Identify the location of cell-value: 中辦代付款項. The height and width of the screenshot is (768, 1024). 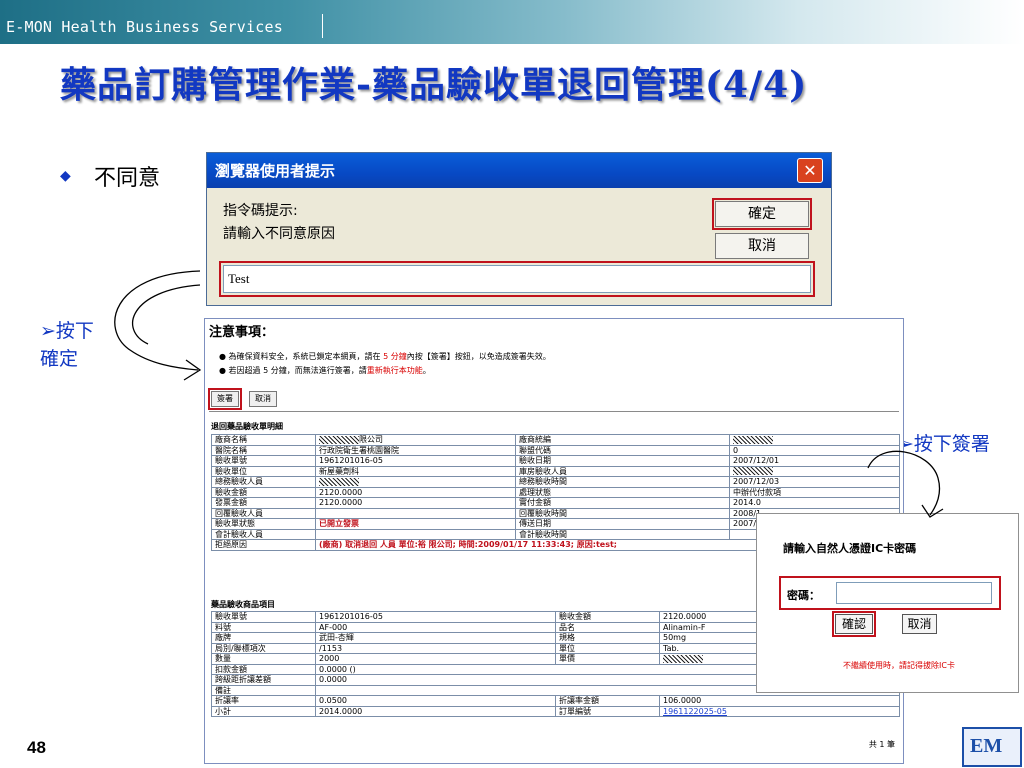
(814, 492).